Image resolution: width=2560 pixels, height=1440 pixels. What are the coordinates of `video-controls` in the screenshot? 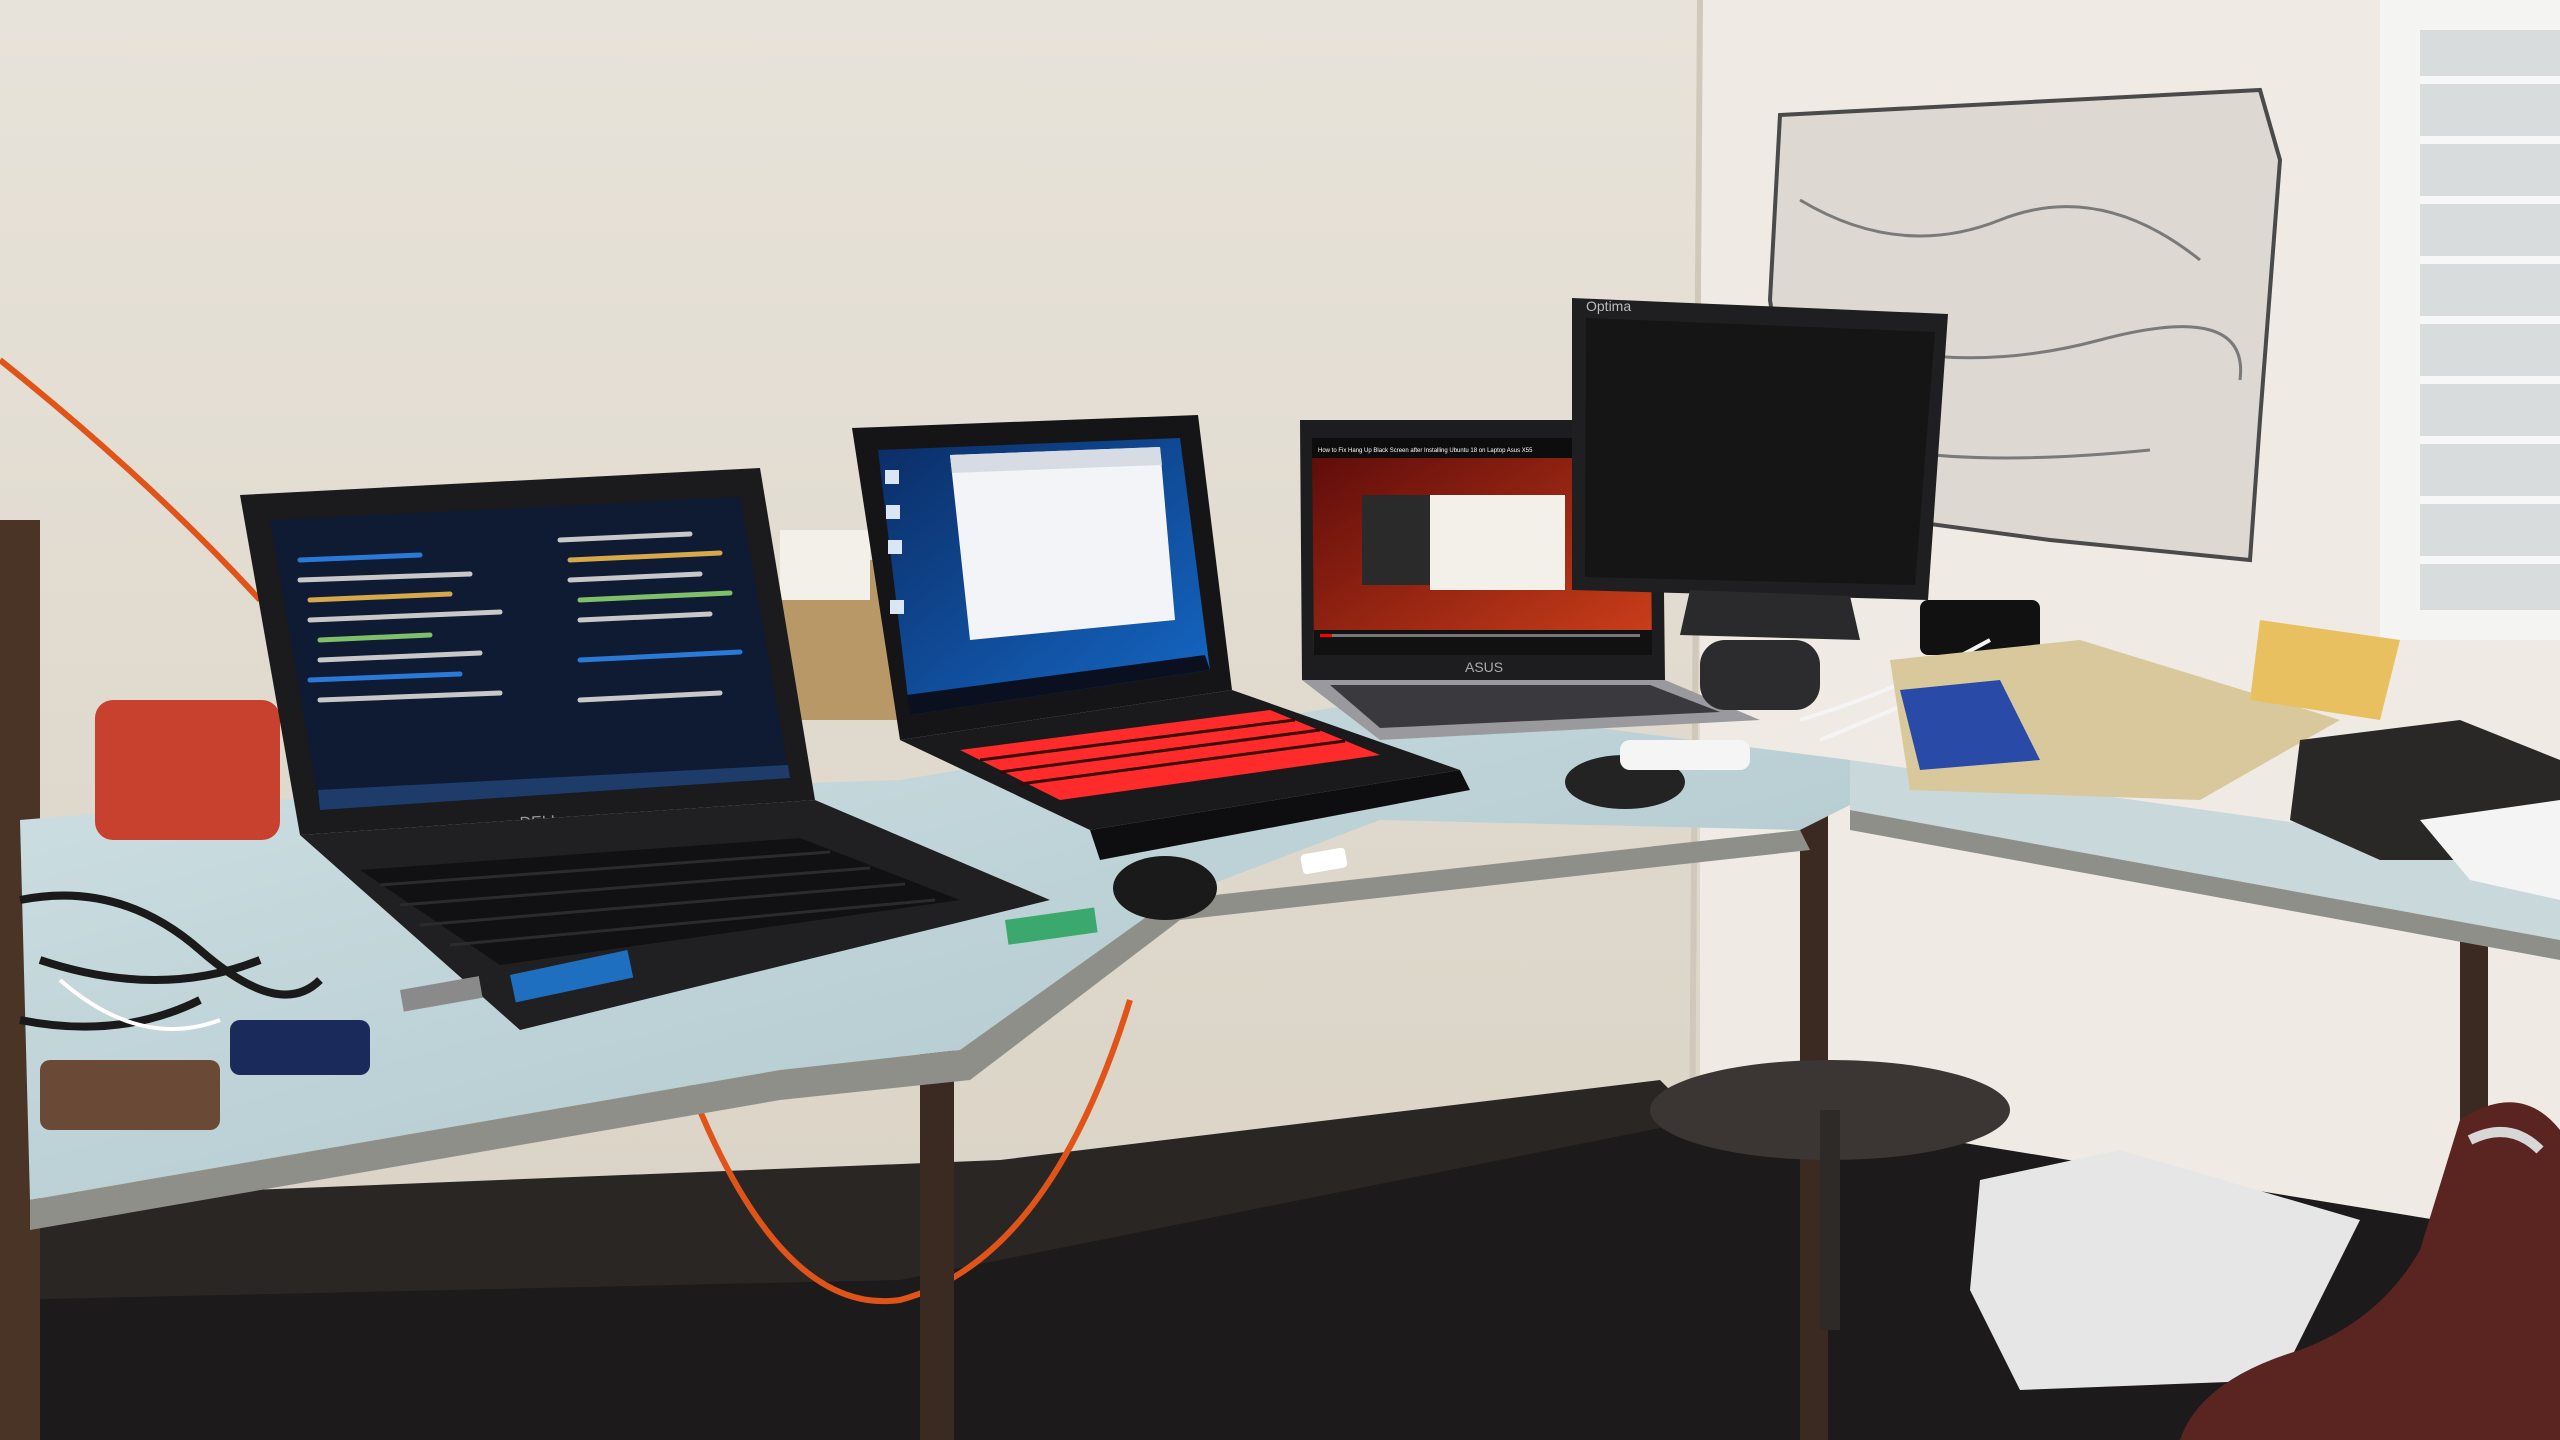 It's located at (1483, 642).